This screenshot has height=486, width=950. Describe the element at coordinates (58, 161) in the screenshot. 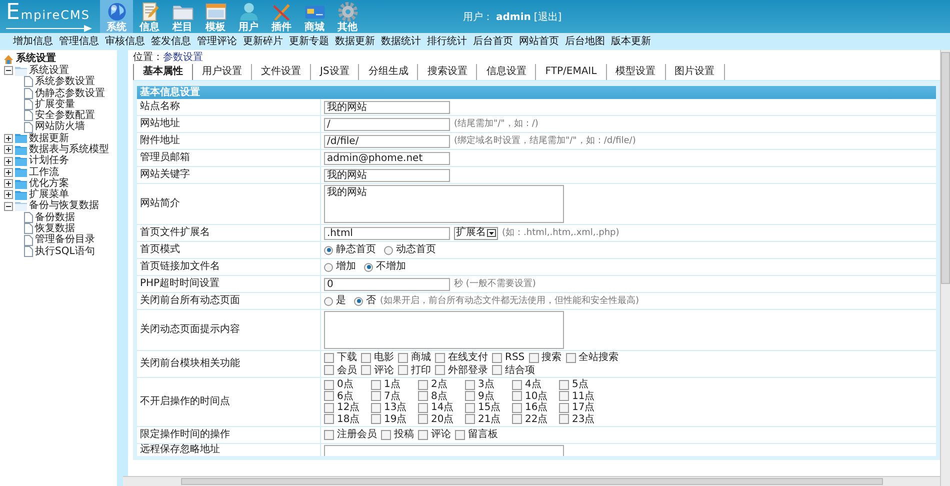

I see `tree-item: 计划任务` at that location.